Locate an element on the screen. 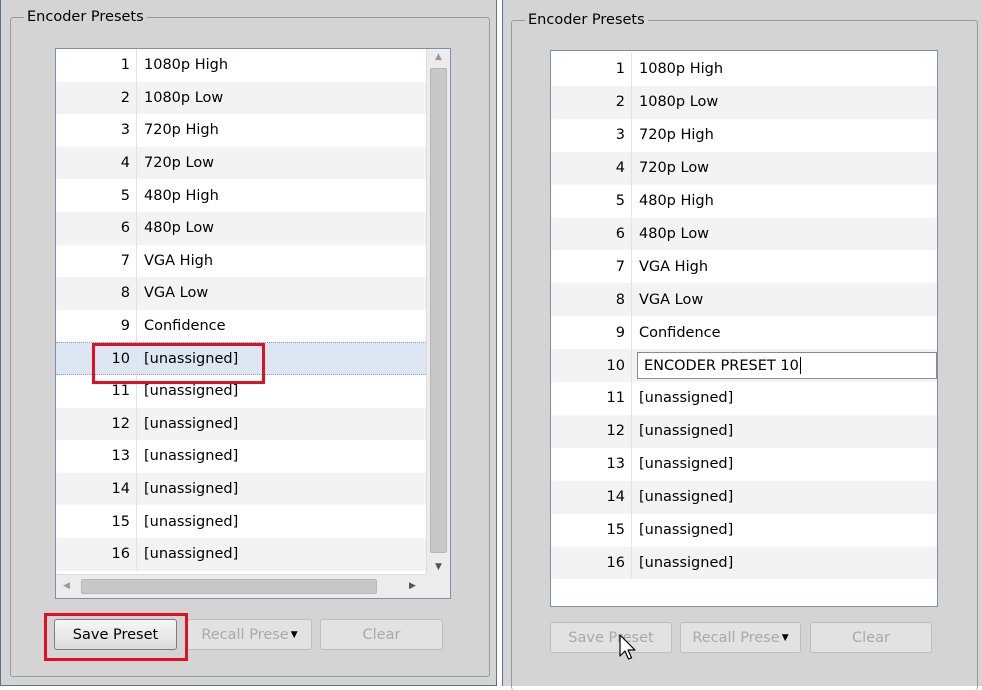 The height and width of the screenshot is (690, 982). horizontal-scrollbar: ◀ ▶ is located at coordinates (241, 586).